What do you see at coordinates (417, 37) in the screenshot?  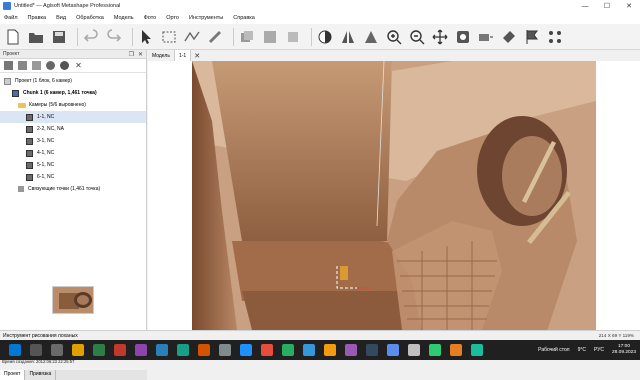 I see `zoom-out-icon` at bounding box center [417, 37].